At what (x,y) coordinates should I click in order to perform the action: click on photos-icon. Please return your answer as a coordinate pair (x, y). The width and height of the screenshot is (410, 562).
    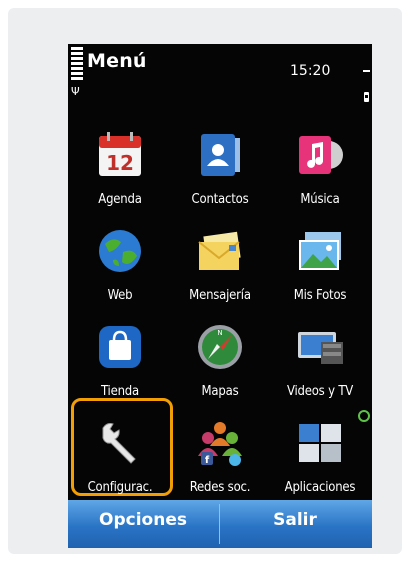
    Looking at the image, I should click on (320, 251).